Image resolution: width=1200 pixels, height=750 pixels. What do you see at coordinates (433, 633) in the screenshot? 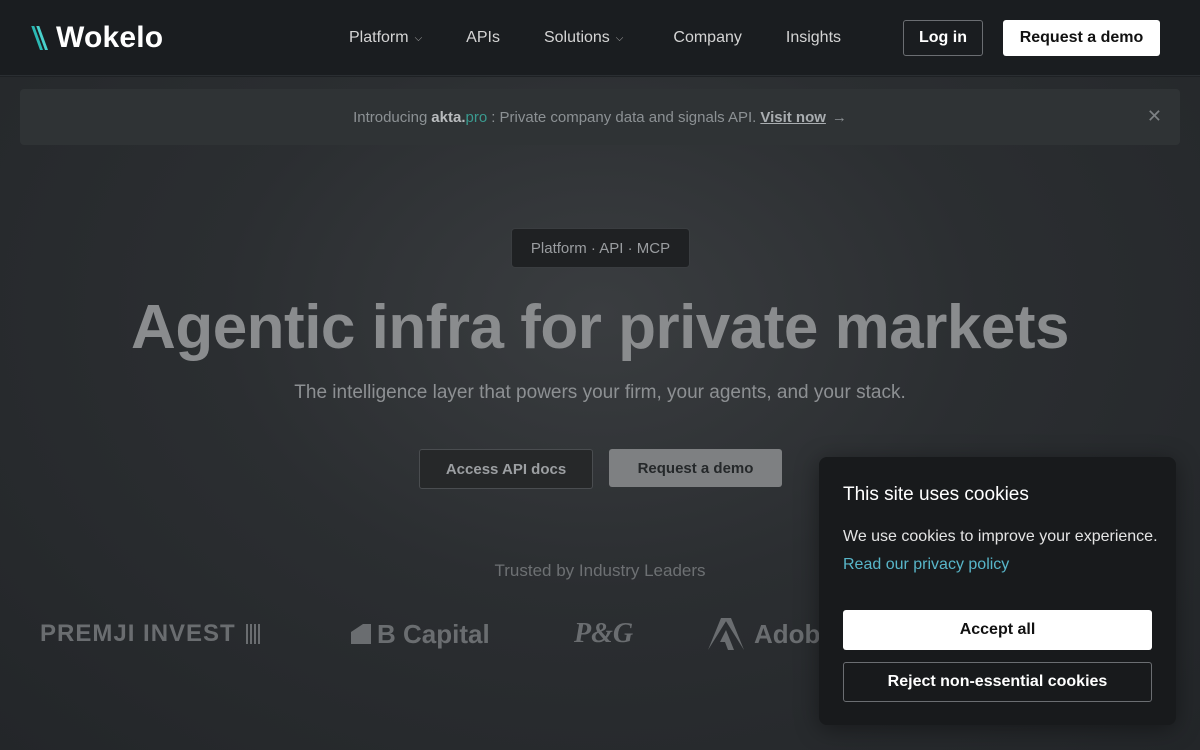
I see `b-capital-text: B Capital` at bounding box center [433, 633].